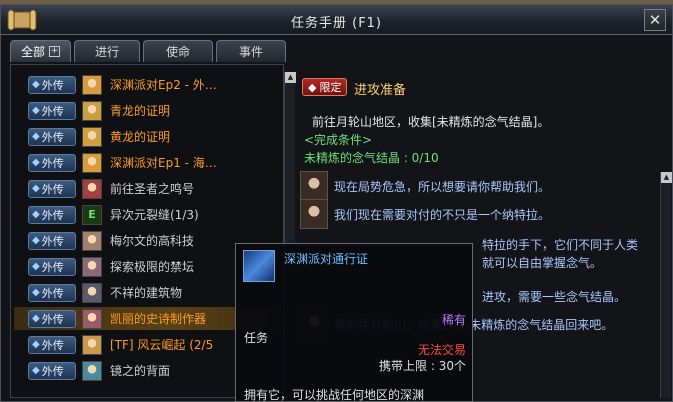  Describe the element at coordinates (442, 214) in the screenshot. I see `dialog-text: 我们现在需要对付的不只是一个纳特拉。` at that location.